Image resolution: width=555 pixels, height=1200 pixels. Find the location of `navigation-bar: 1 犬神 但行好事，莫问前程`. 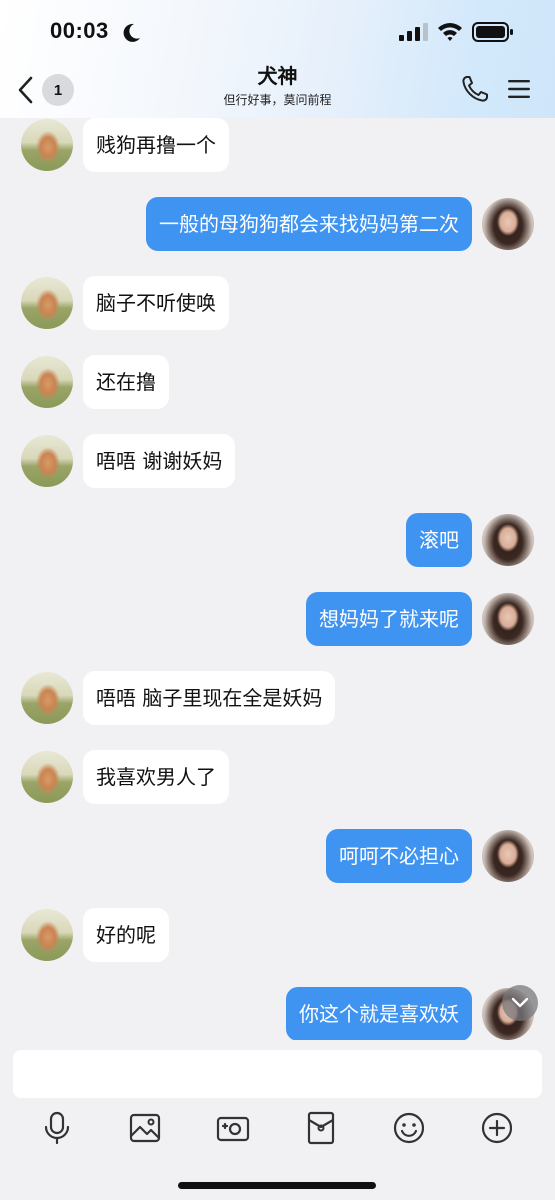

navigation-bar: 1 犬神 但行好事，莫问前程 is located at coordinates (277, 89).